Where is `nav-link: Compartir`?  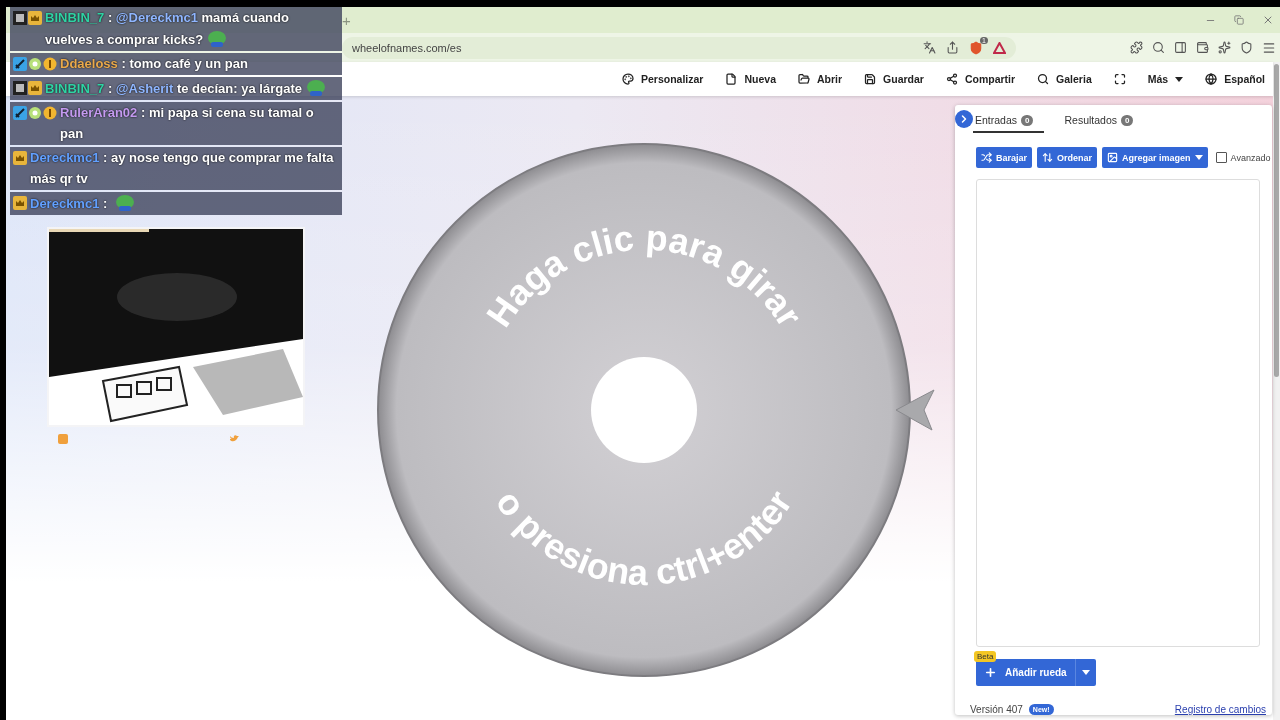
nav-link: Compartir is located at coordinates (980, 79).